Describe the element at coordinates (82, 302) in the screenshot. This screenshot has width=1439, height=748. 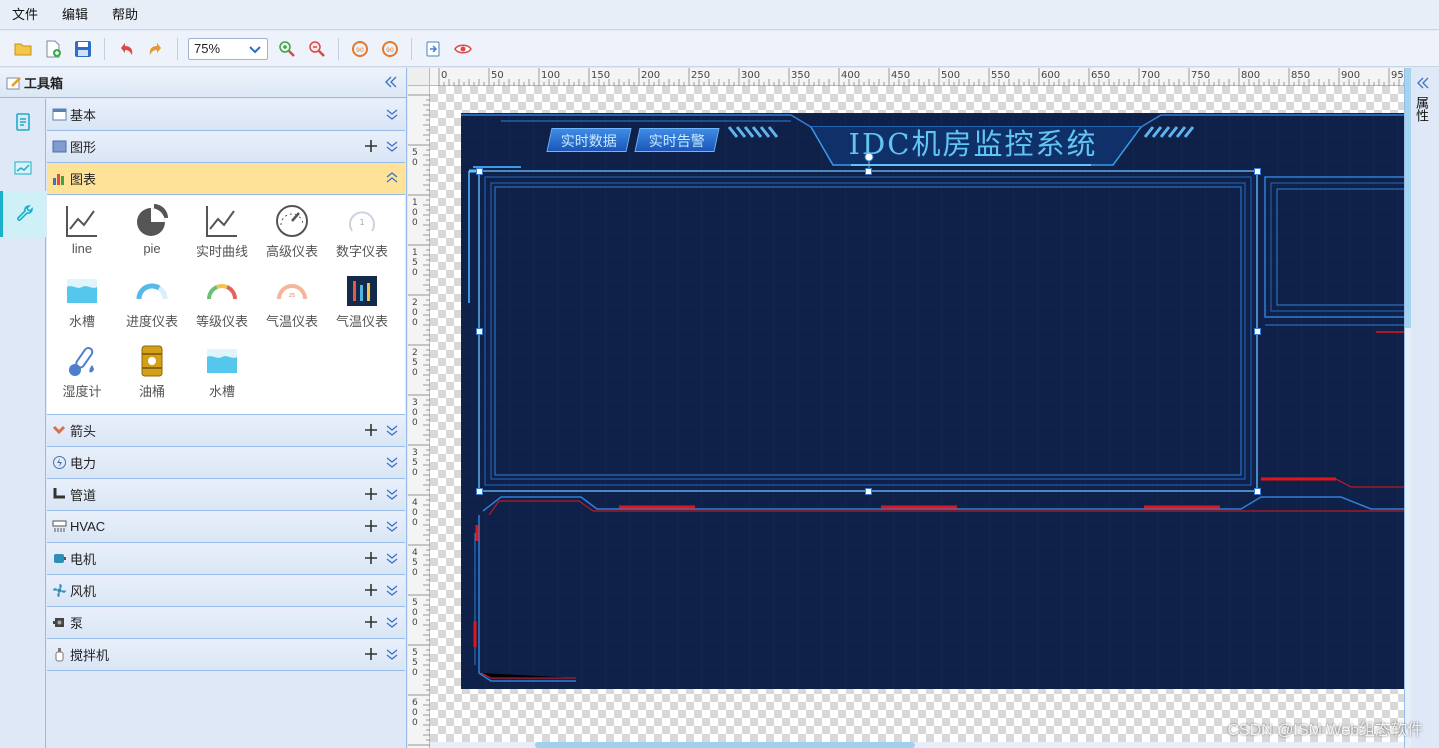
I see `chart-item-water-tank: 水槽` at that location.